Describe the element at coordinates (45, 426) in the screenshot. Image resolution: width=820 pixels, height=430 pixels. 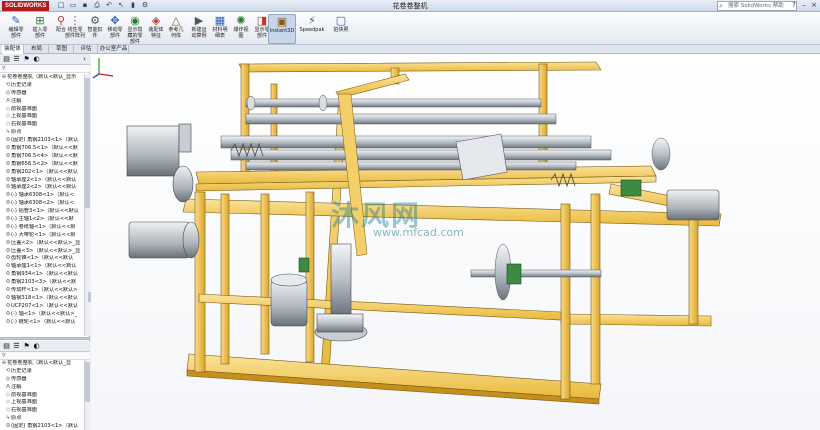
I see `tree-item-label: (固定) 角钢2103<1>（默认` at that location.